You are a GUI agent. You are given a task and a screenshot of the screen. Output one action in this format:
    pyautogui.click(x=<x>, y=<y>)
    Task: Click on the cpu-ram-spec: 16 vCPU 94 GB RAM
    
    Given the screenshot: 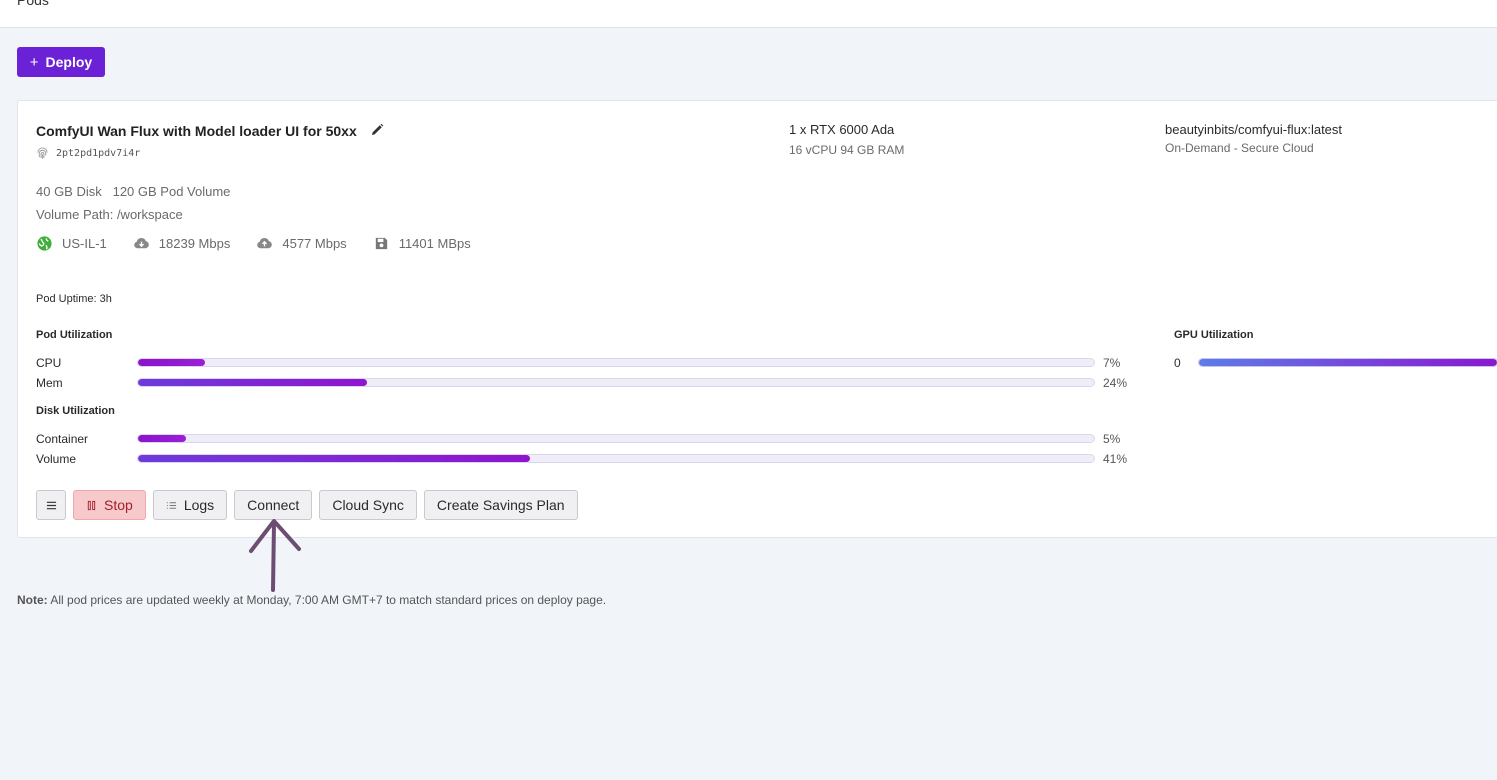 What is the action you would take?
    pyautogui.click(x=847, y=150)
    